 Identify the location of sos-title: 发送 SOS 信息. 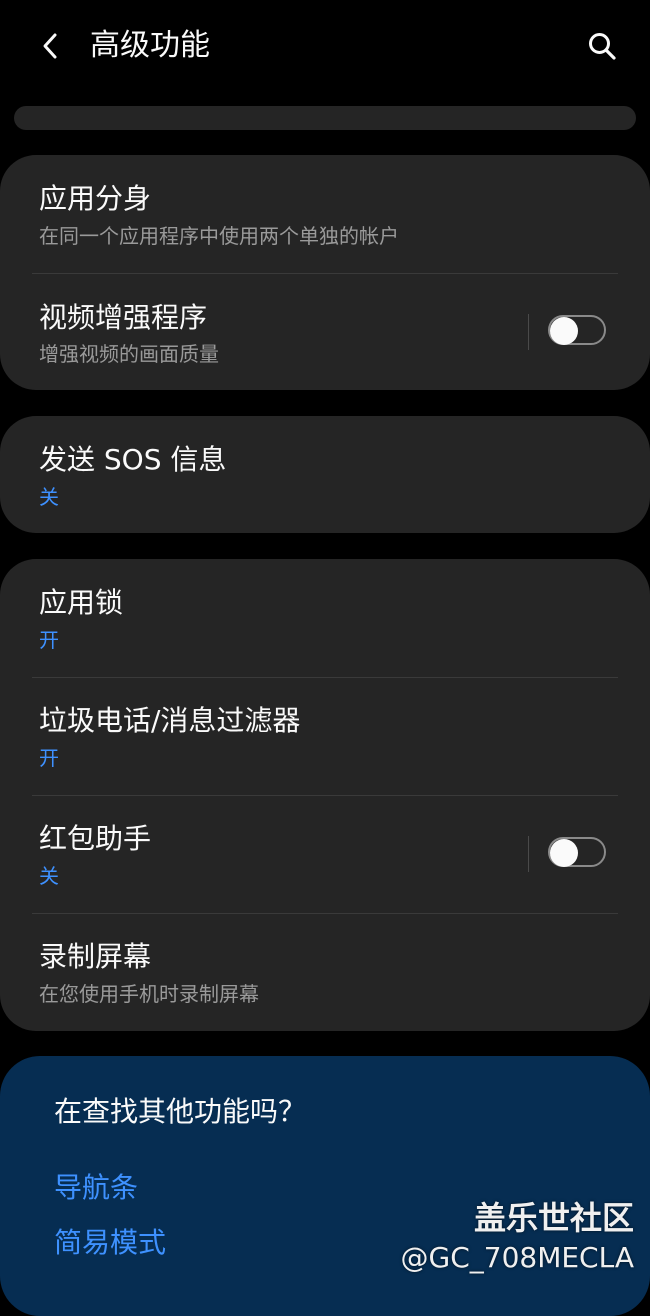
(133, 459).